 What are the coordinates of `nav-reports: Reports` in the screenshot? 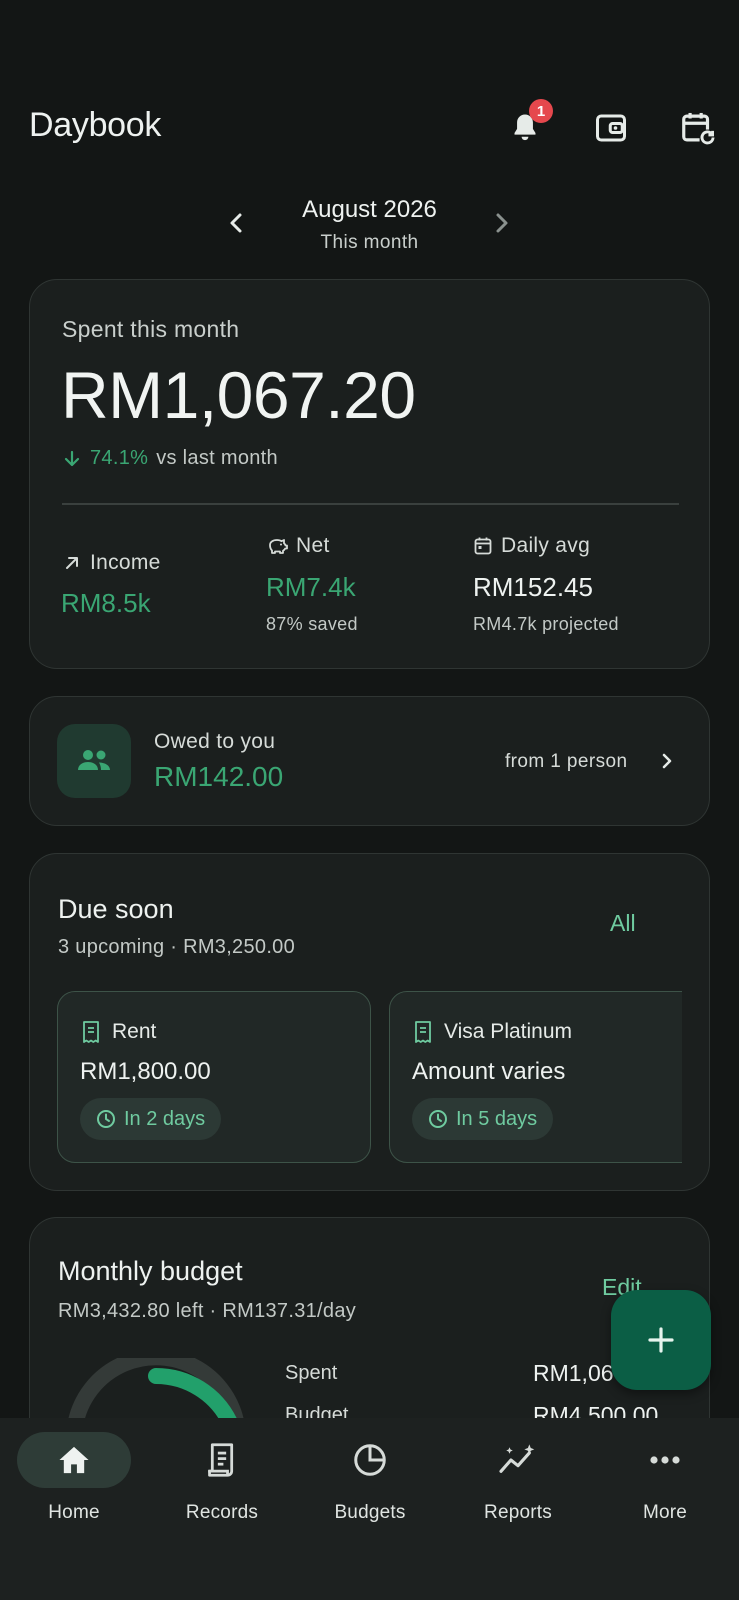 It's located at (518, 1478).